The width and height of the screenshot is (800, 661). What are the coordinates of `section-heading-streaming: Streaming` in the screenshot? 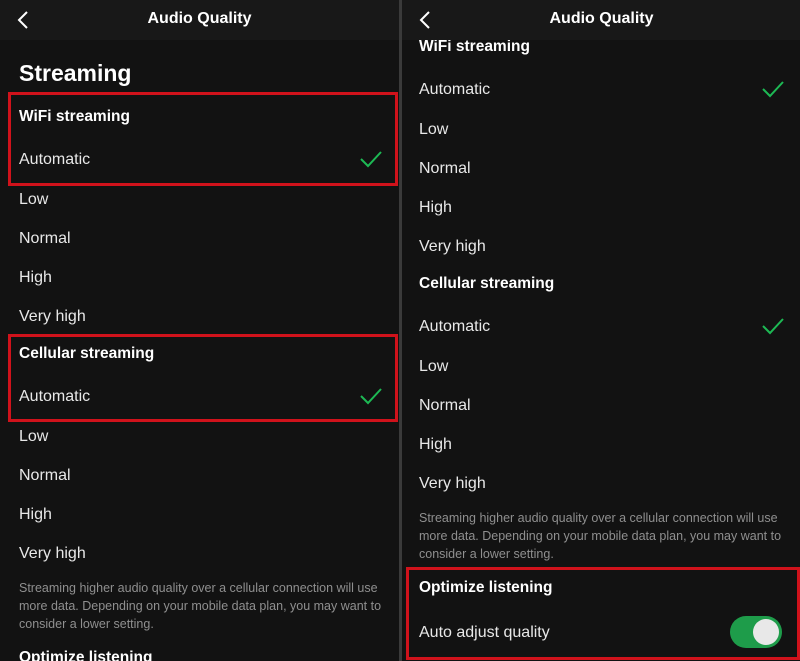 It's located at (75, 73).